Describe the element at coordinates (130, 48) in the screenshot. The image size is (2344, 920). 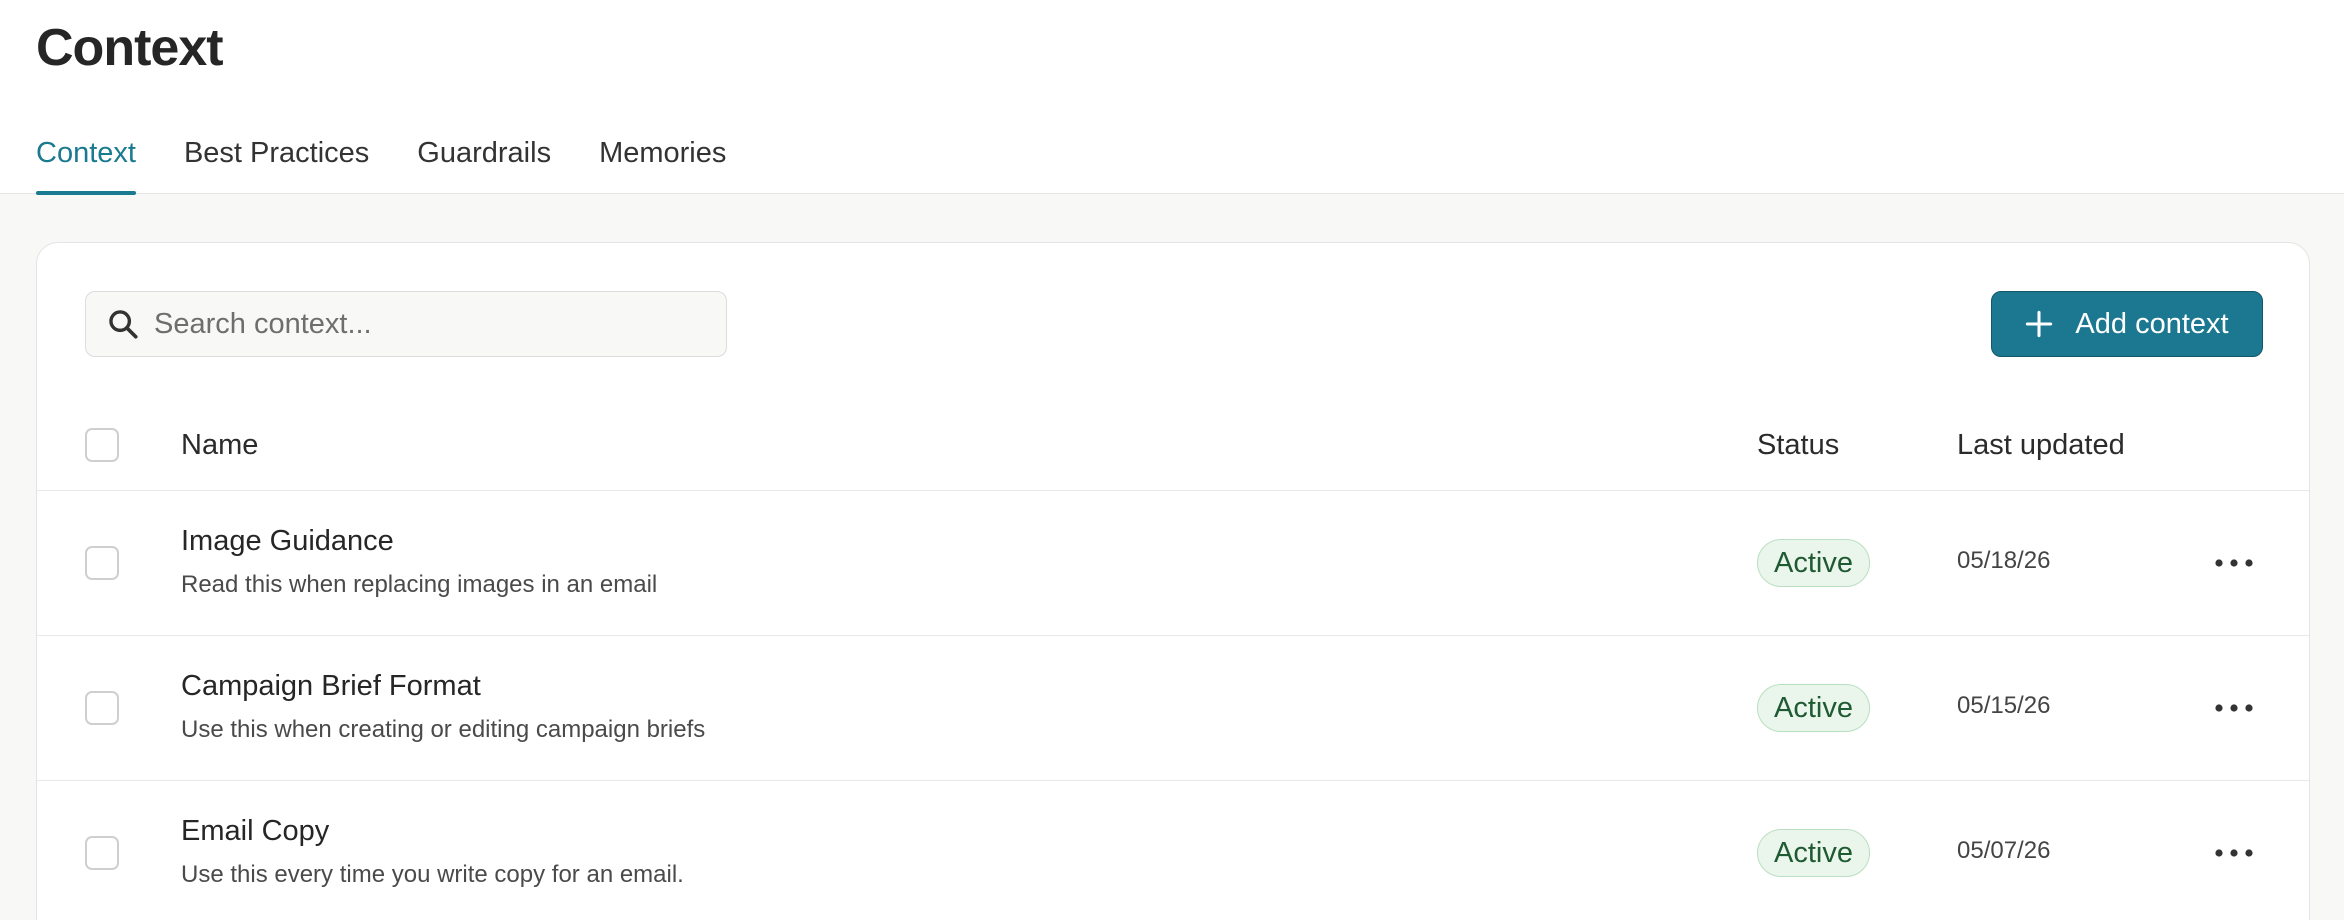
I see `page-title: Context` at that location.